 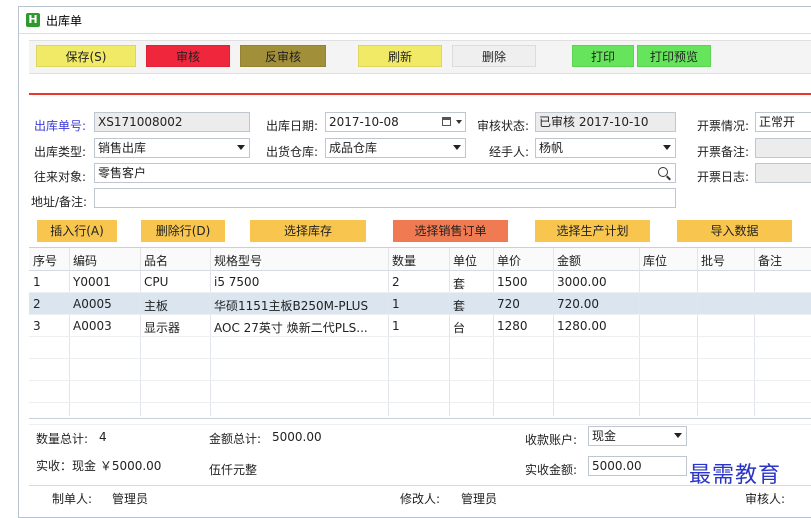 I want to click on refresh-button: 刷新, so click(x=400, y=56).